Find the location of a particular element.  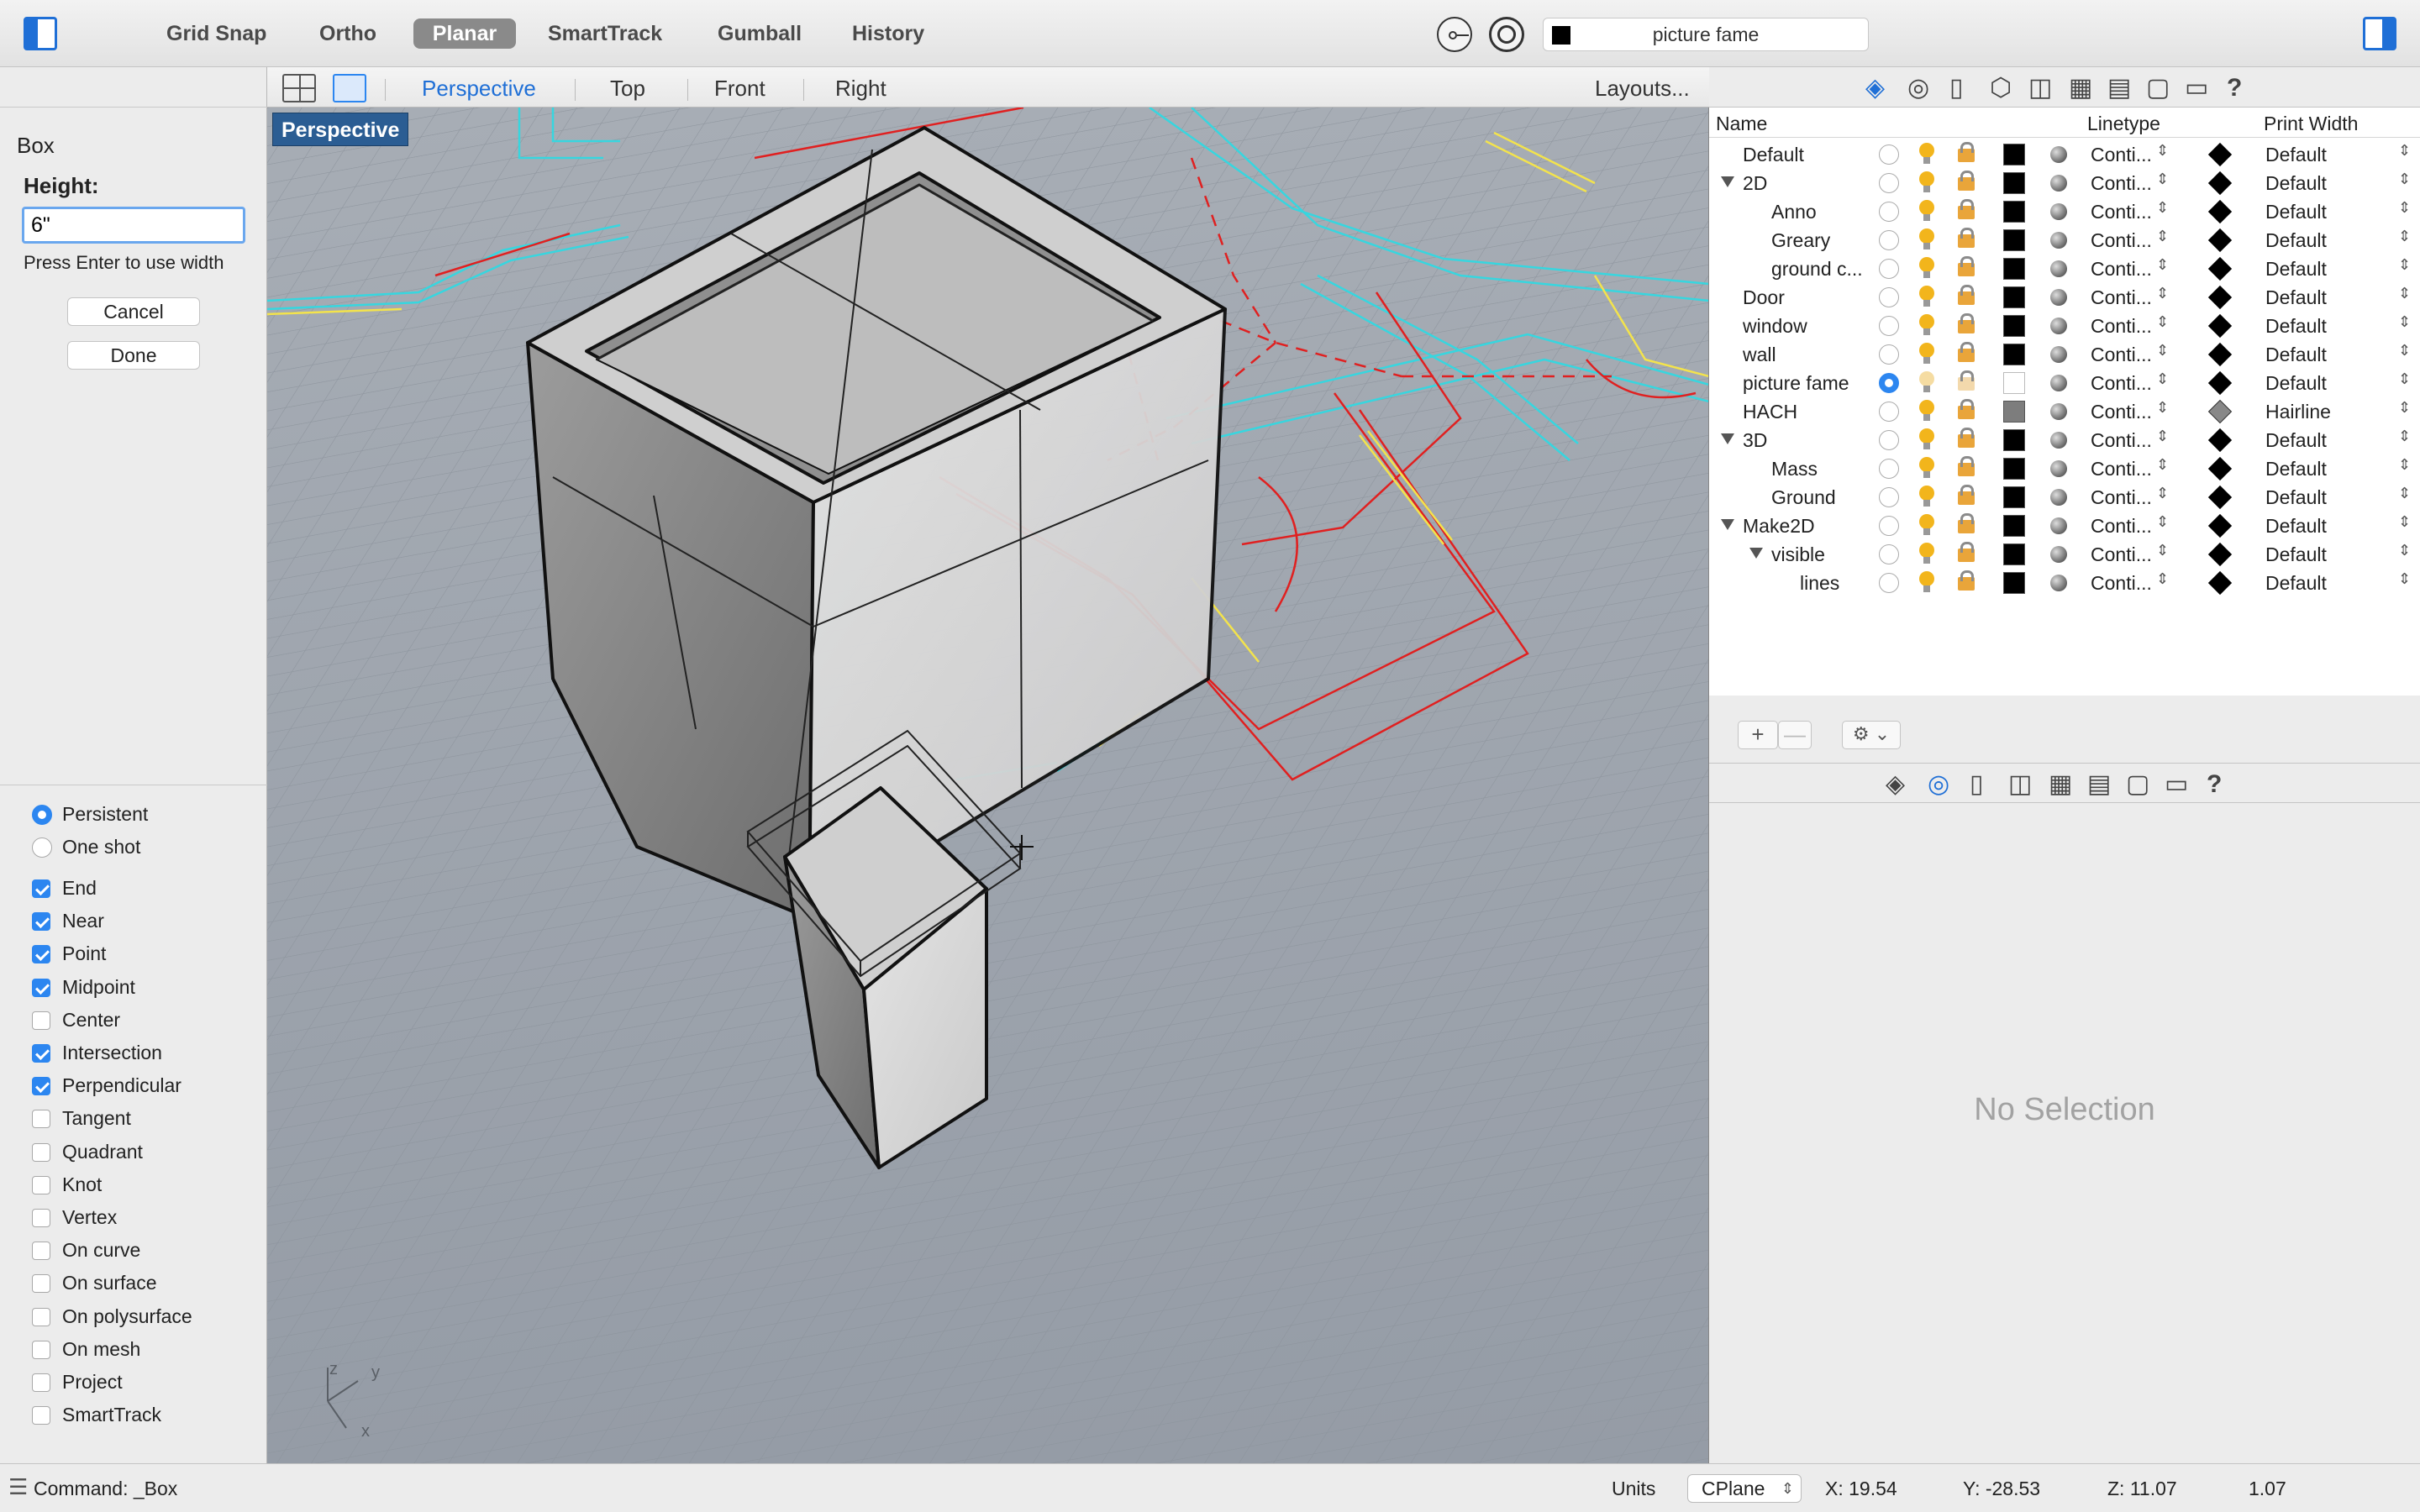

notes-icon: ▤ is located at coordinates (2119, 88).